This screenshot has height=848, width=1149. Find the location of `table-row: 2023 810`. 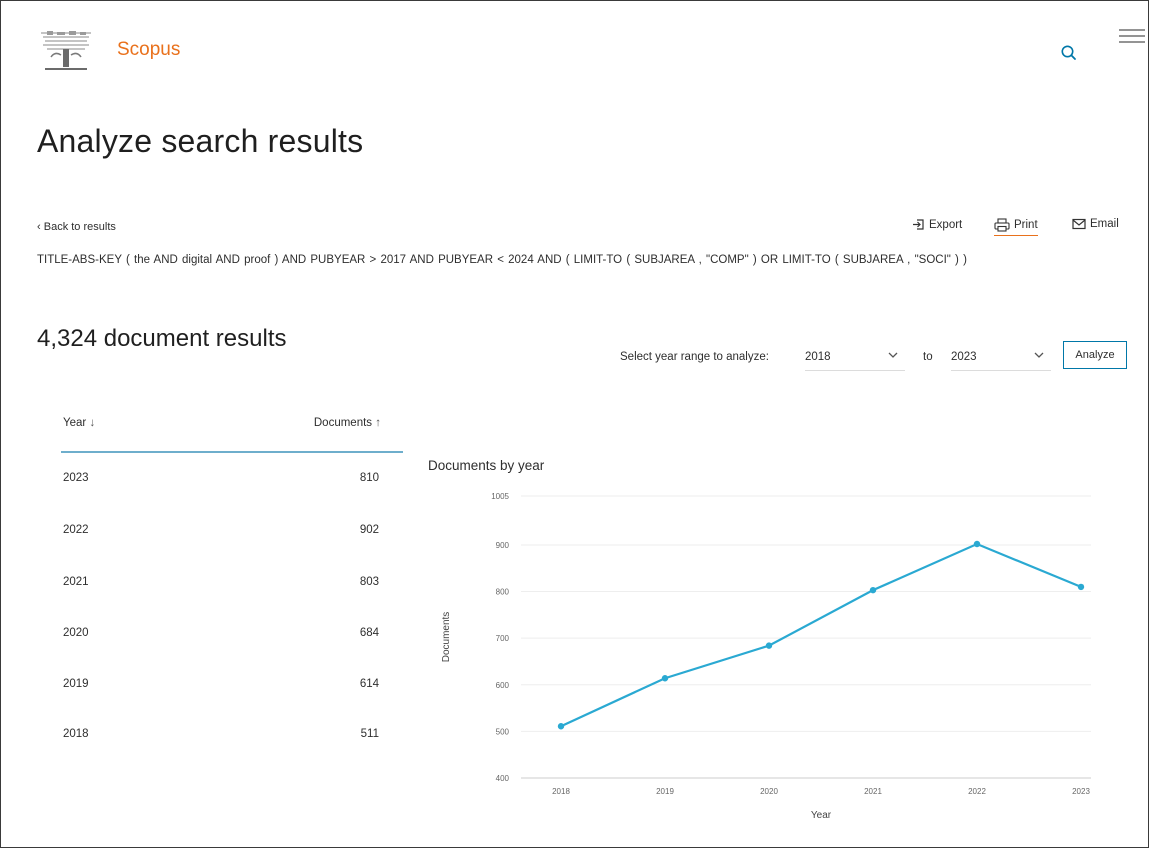

table-row: 2023 810 is located at coordinates (232, 482).